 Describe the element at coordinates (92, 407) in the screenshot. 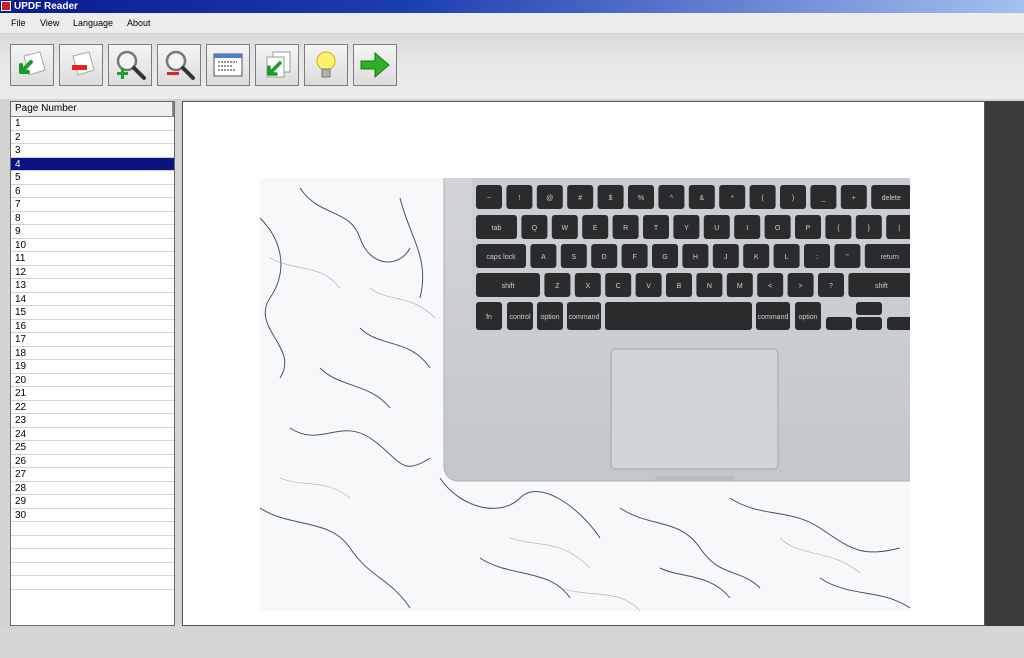

I see `page-list-item: 22` at that location.